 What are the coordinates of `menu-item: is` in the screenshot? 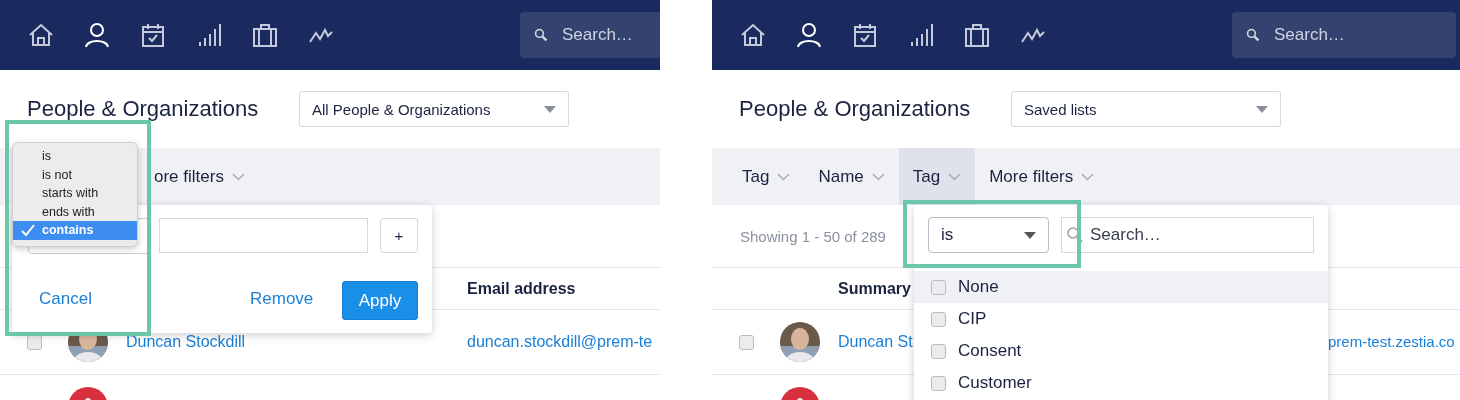 It's located at (75, 156).